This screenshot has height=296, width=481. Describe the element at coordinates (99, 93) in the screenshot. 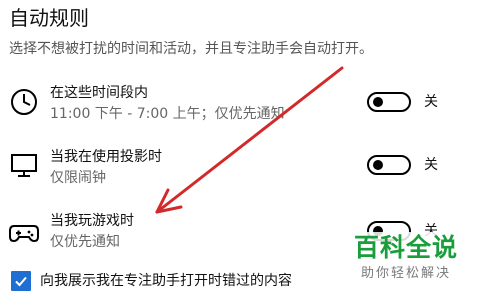

I see `rule-title: 在这些时间段内` at that location.